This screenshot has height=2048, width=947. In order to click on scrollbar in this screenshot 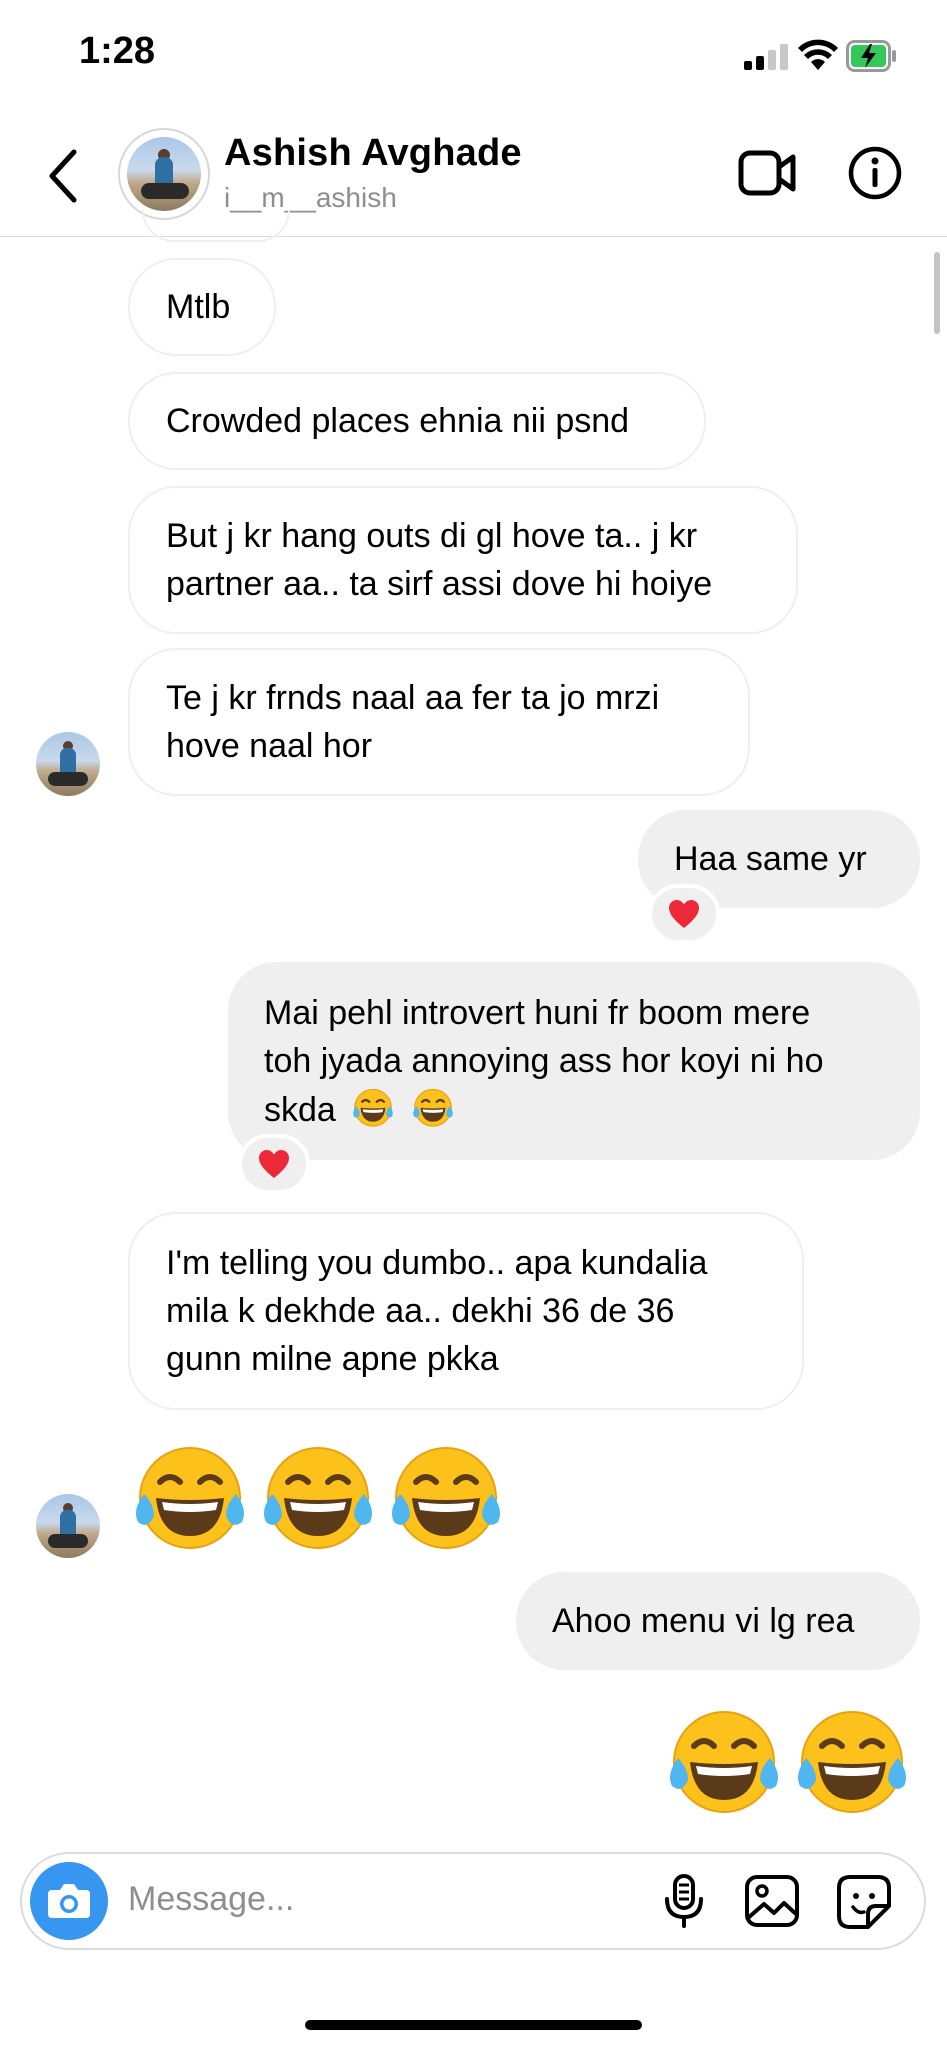, I will do `click(937, 293)`.